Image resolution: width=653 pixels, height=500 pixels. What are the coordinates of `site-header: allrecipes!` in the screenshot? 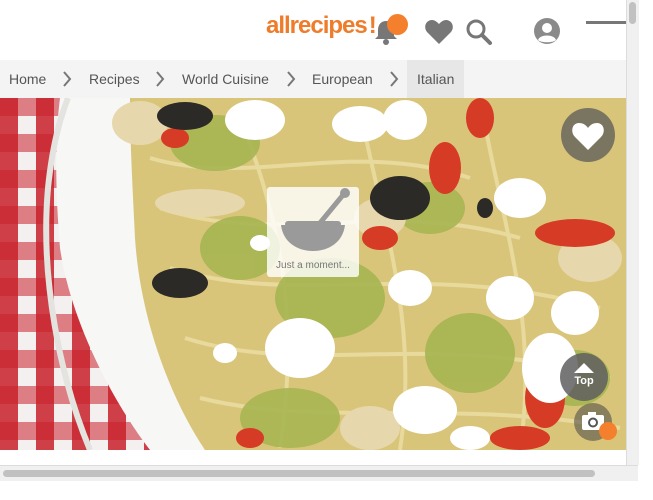 It's located at (313, 30).